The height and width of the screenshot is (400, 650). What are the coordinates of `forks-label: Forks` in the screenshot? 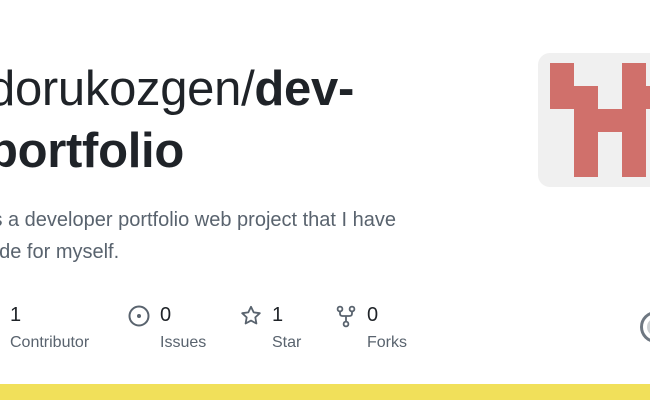 It's located at (387, 342).